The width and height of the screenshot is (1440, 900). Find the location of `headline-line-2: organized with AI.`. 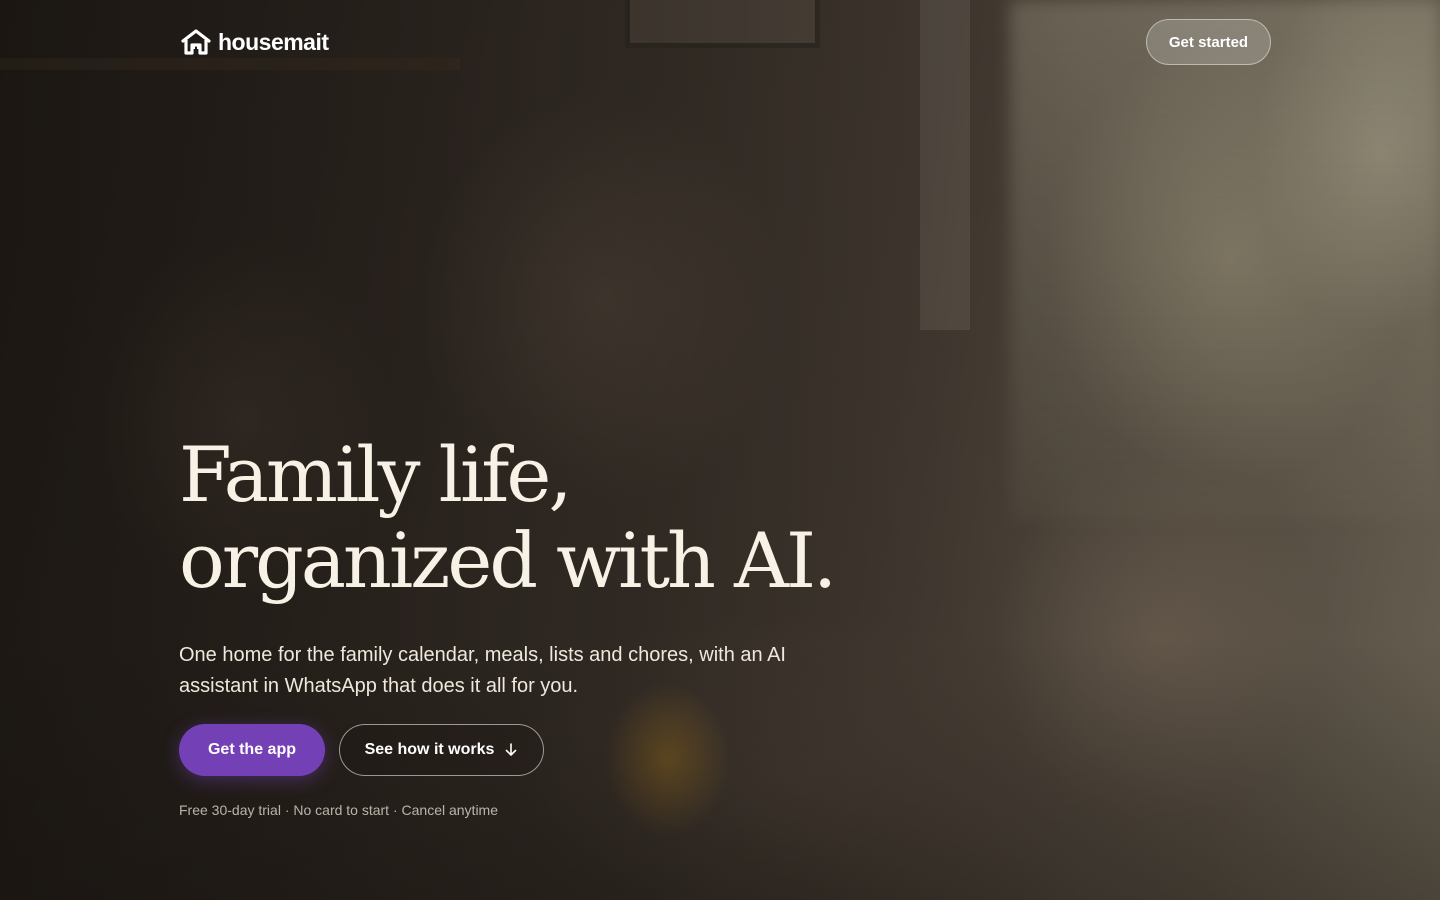

headline-line-2: organized with AI. is located at coordinates (508, 560).